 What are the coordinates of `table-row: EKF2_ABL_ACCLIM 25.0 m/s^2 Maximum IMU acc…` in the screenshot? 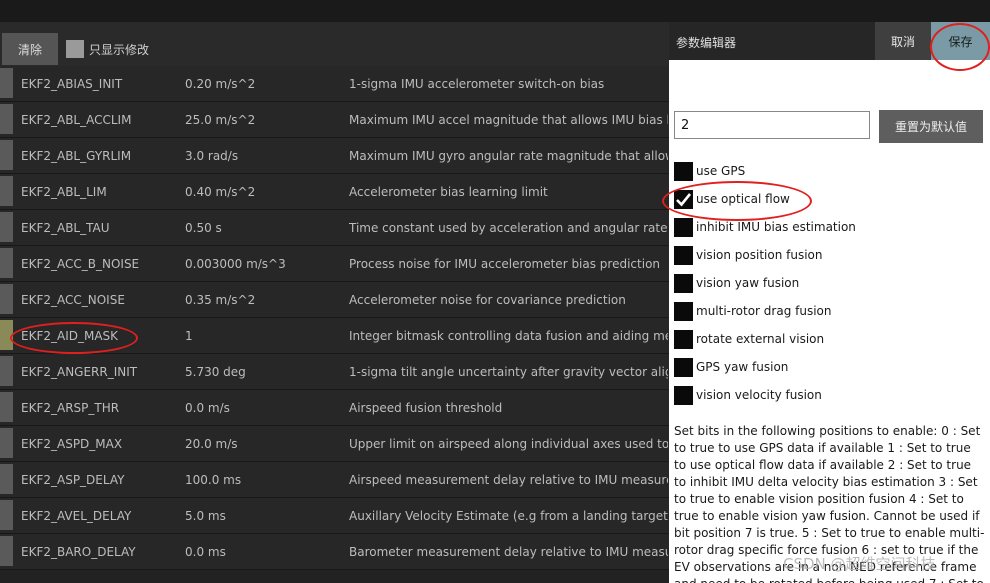 It's located at (334, 120).